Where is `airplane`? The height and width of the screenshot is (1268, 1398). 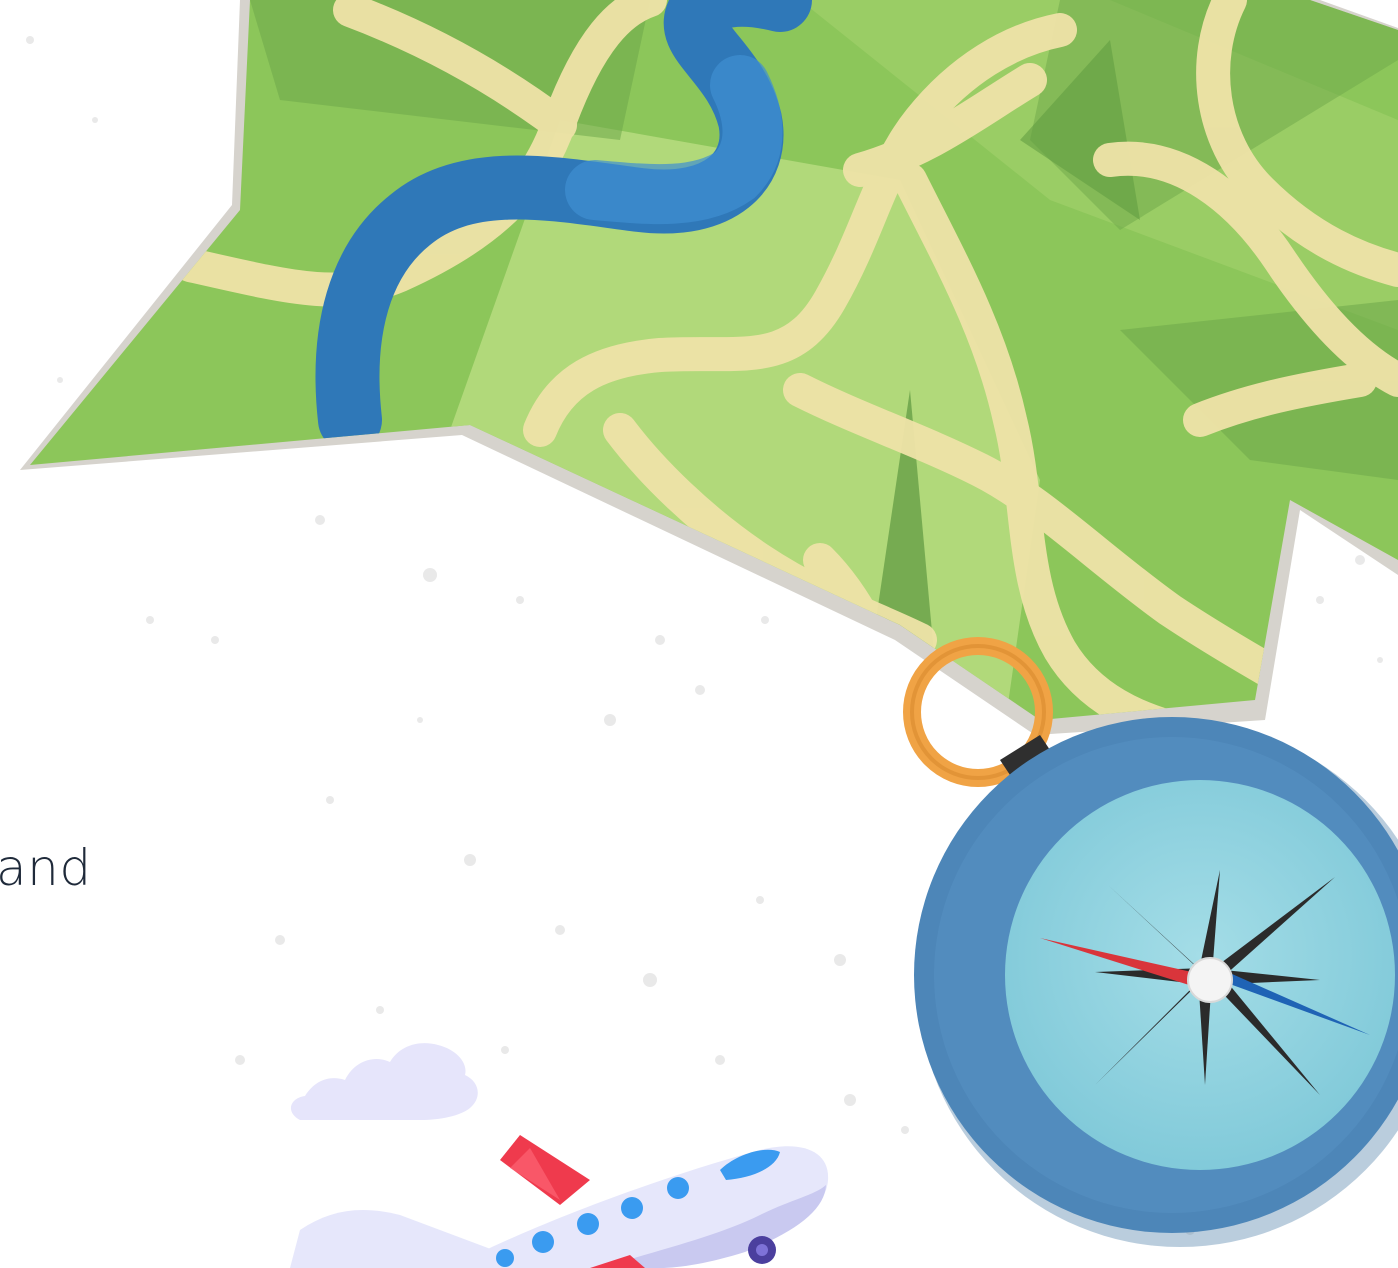 airplane is located at coordinates (559, 1201).